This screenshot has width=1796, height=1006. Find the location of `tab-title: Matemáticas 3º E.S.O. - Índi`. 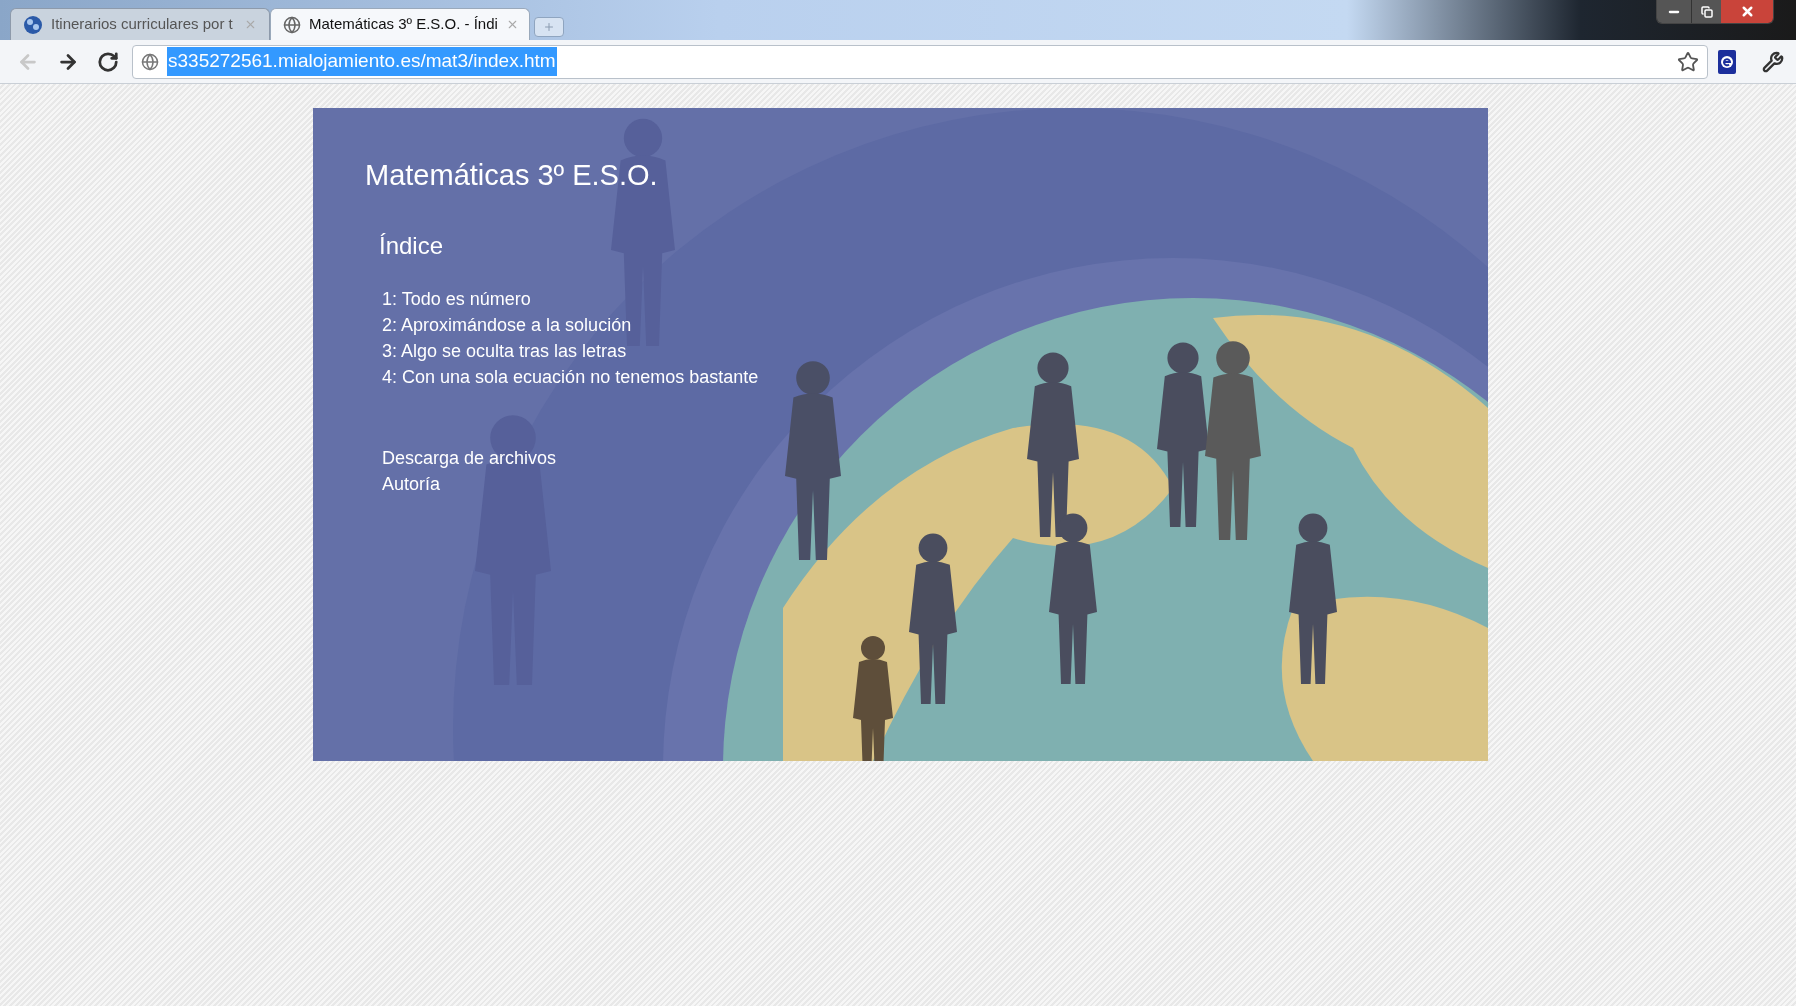

tab-title: Matemáticas 3º E.S.O. - Índi is located at coordinates (403, 24).